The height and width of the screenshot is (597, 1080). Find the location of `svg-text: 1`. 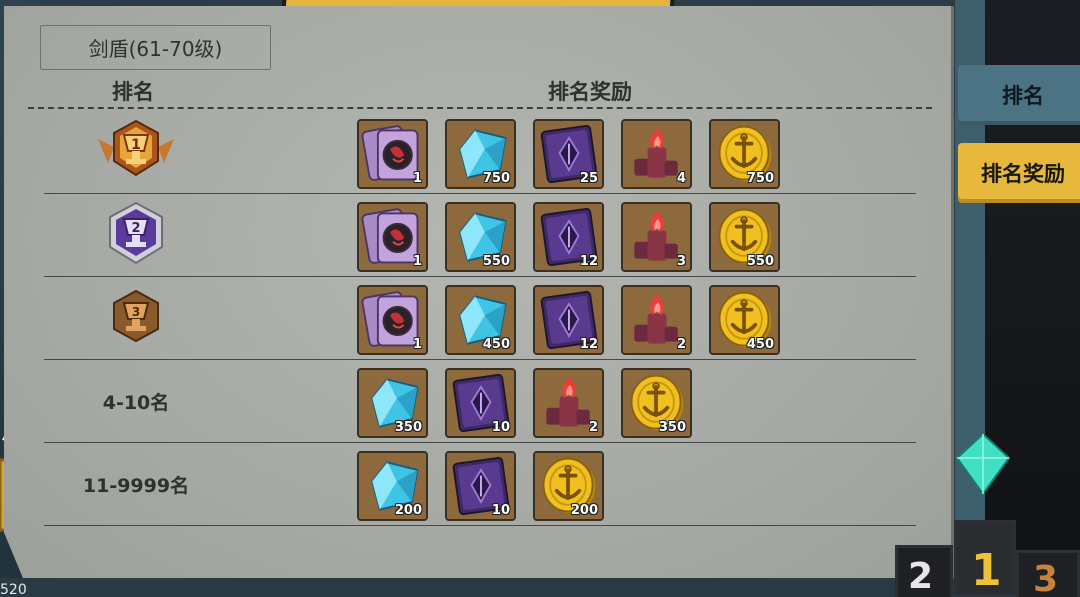

svg-text: 1 is located at coordinates (136, 145).